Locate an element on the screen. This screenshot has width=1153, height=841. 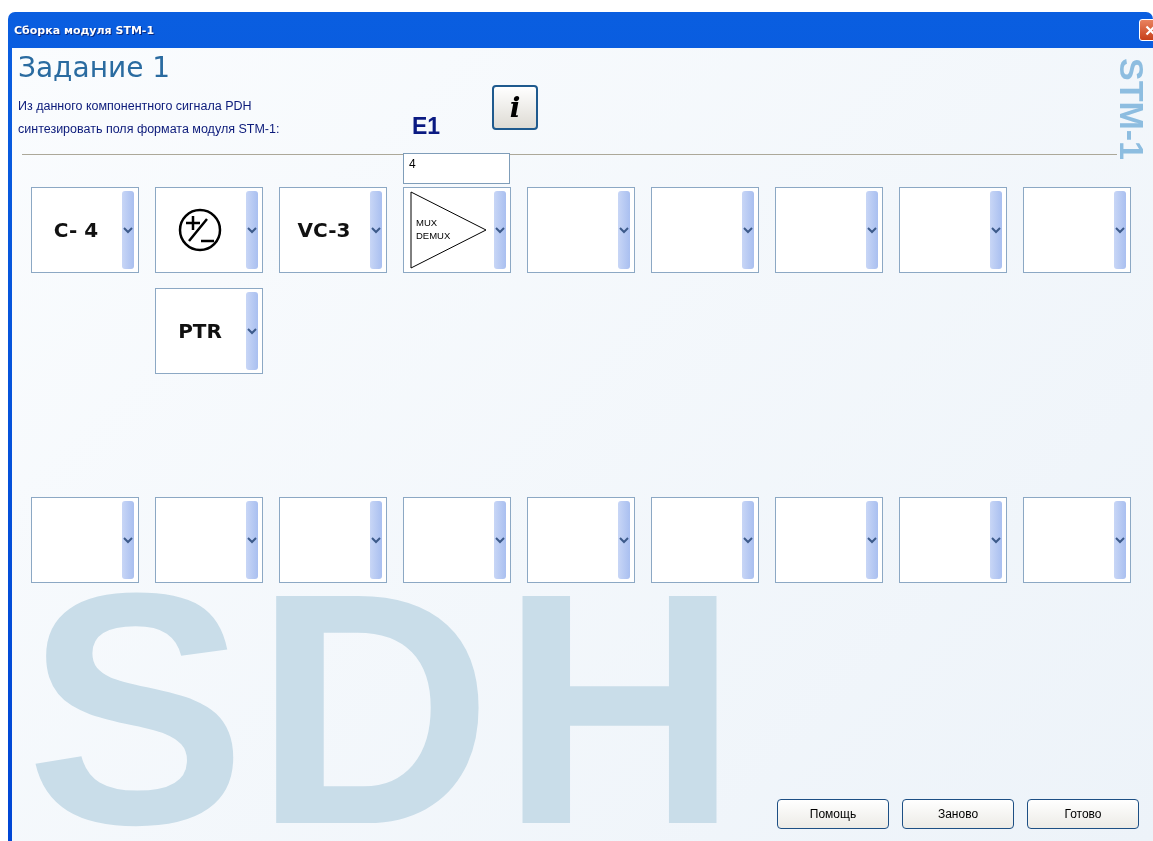
dialog-button: Готово is located at coordinates (1083, 814).